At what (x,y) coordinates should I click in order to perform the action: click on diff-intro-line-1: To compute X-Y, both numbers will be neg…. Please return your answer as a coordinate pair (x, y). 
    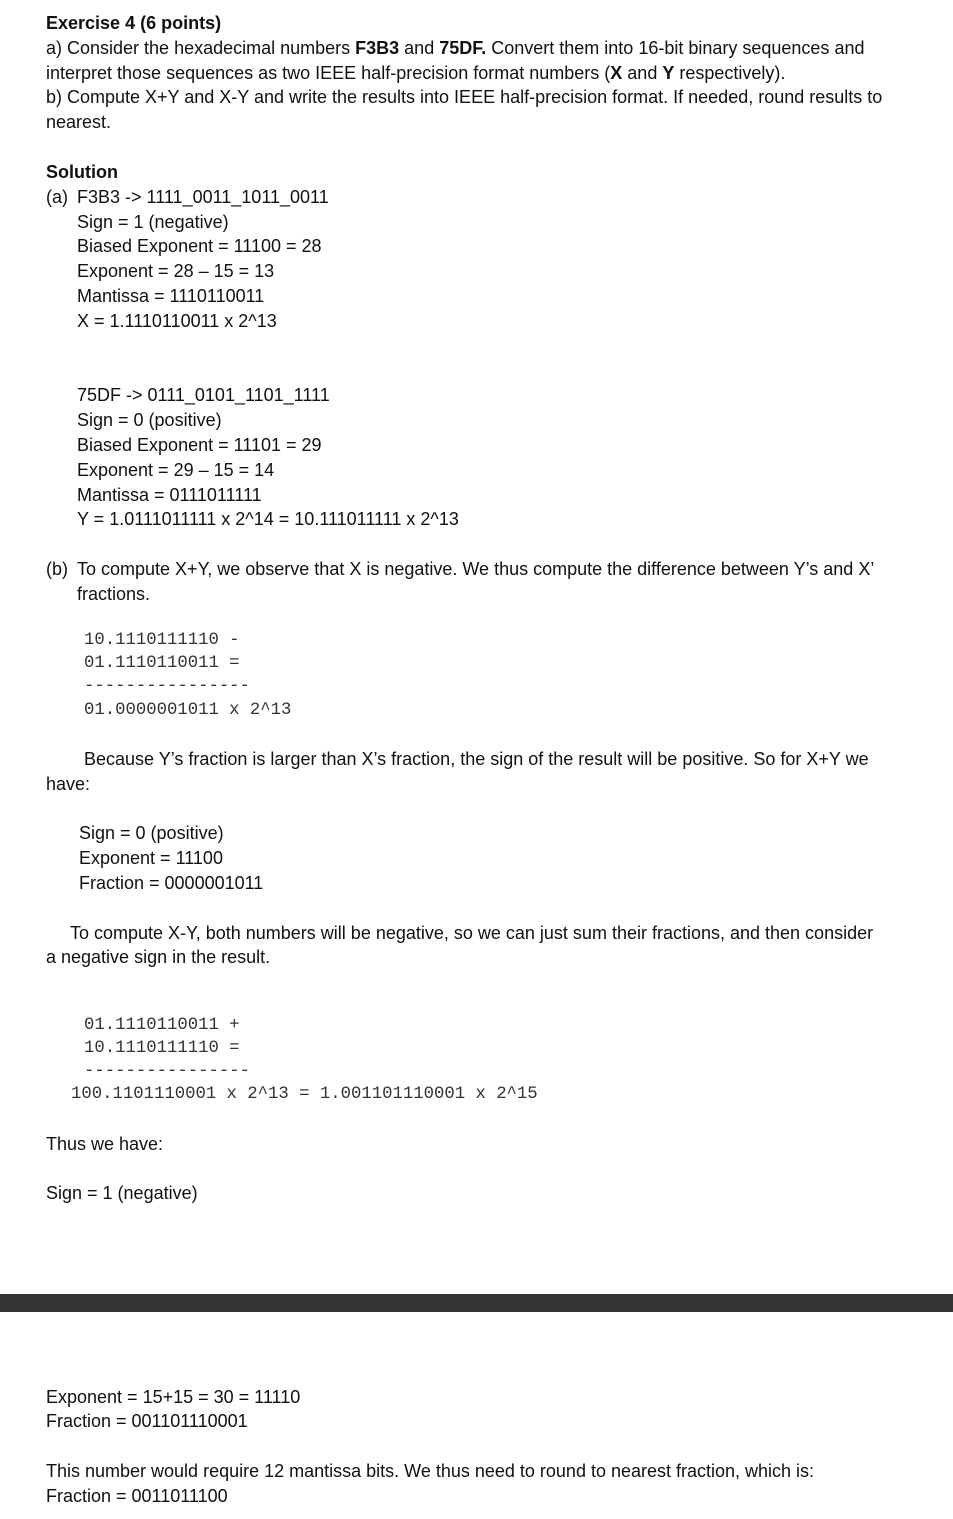
    Looking at the image, I should click on (472, 933).